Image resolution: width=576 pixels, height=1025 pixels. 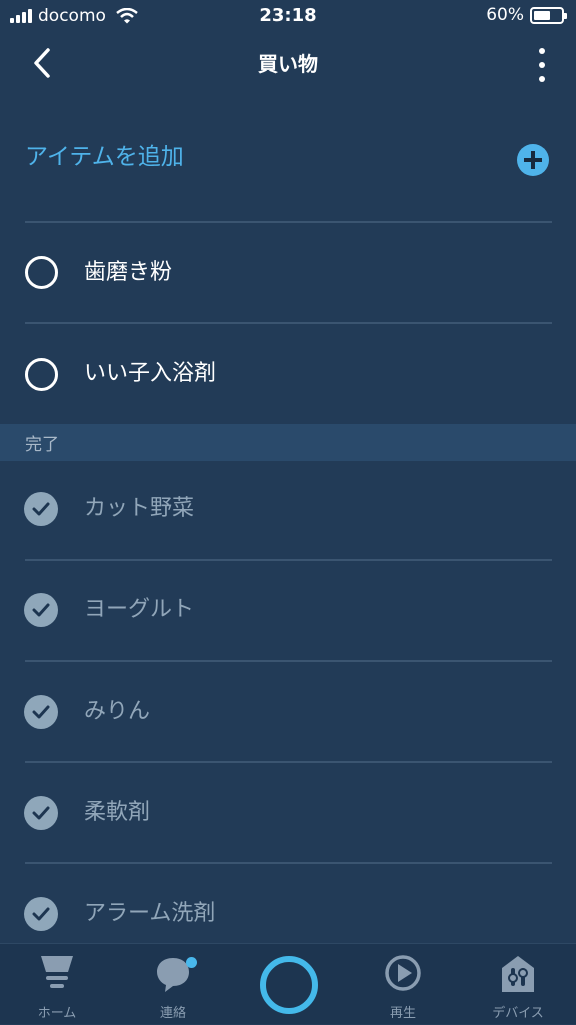 I want to click on page-title: 買い物, so click(x=288, y=64).